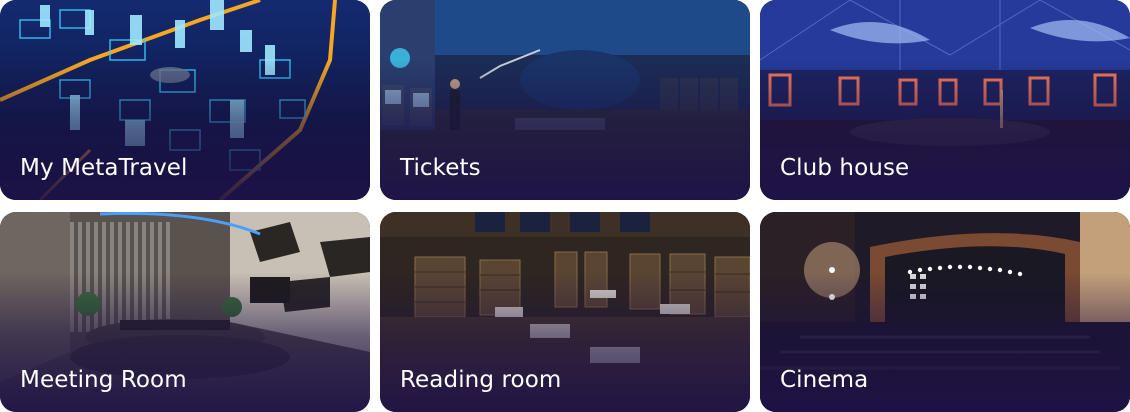  I want to click on room-card-label: Cinema, so click(824, 380).